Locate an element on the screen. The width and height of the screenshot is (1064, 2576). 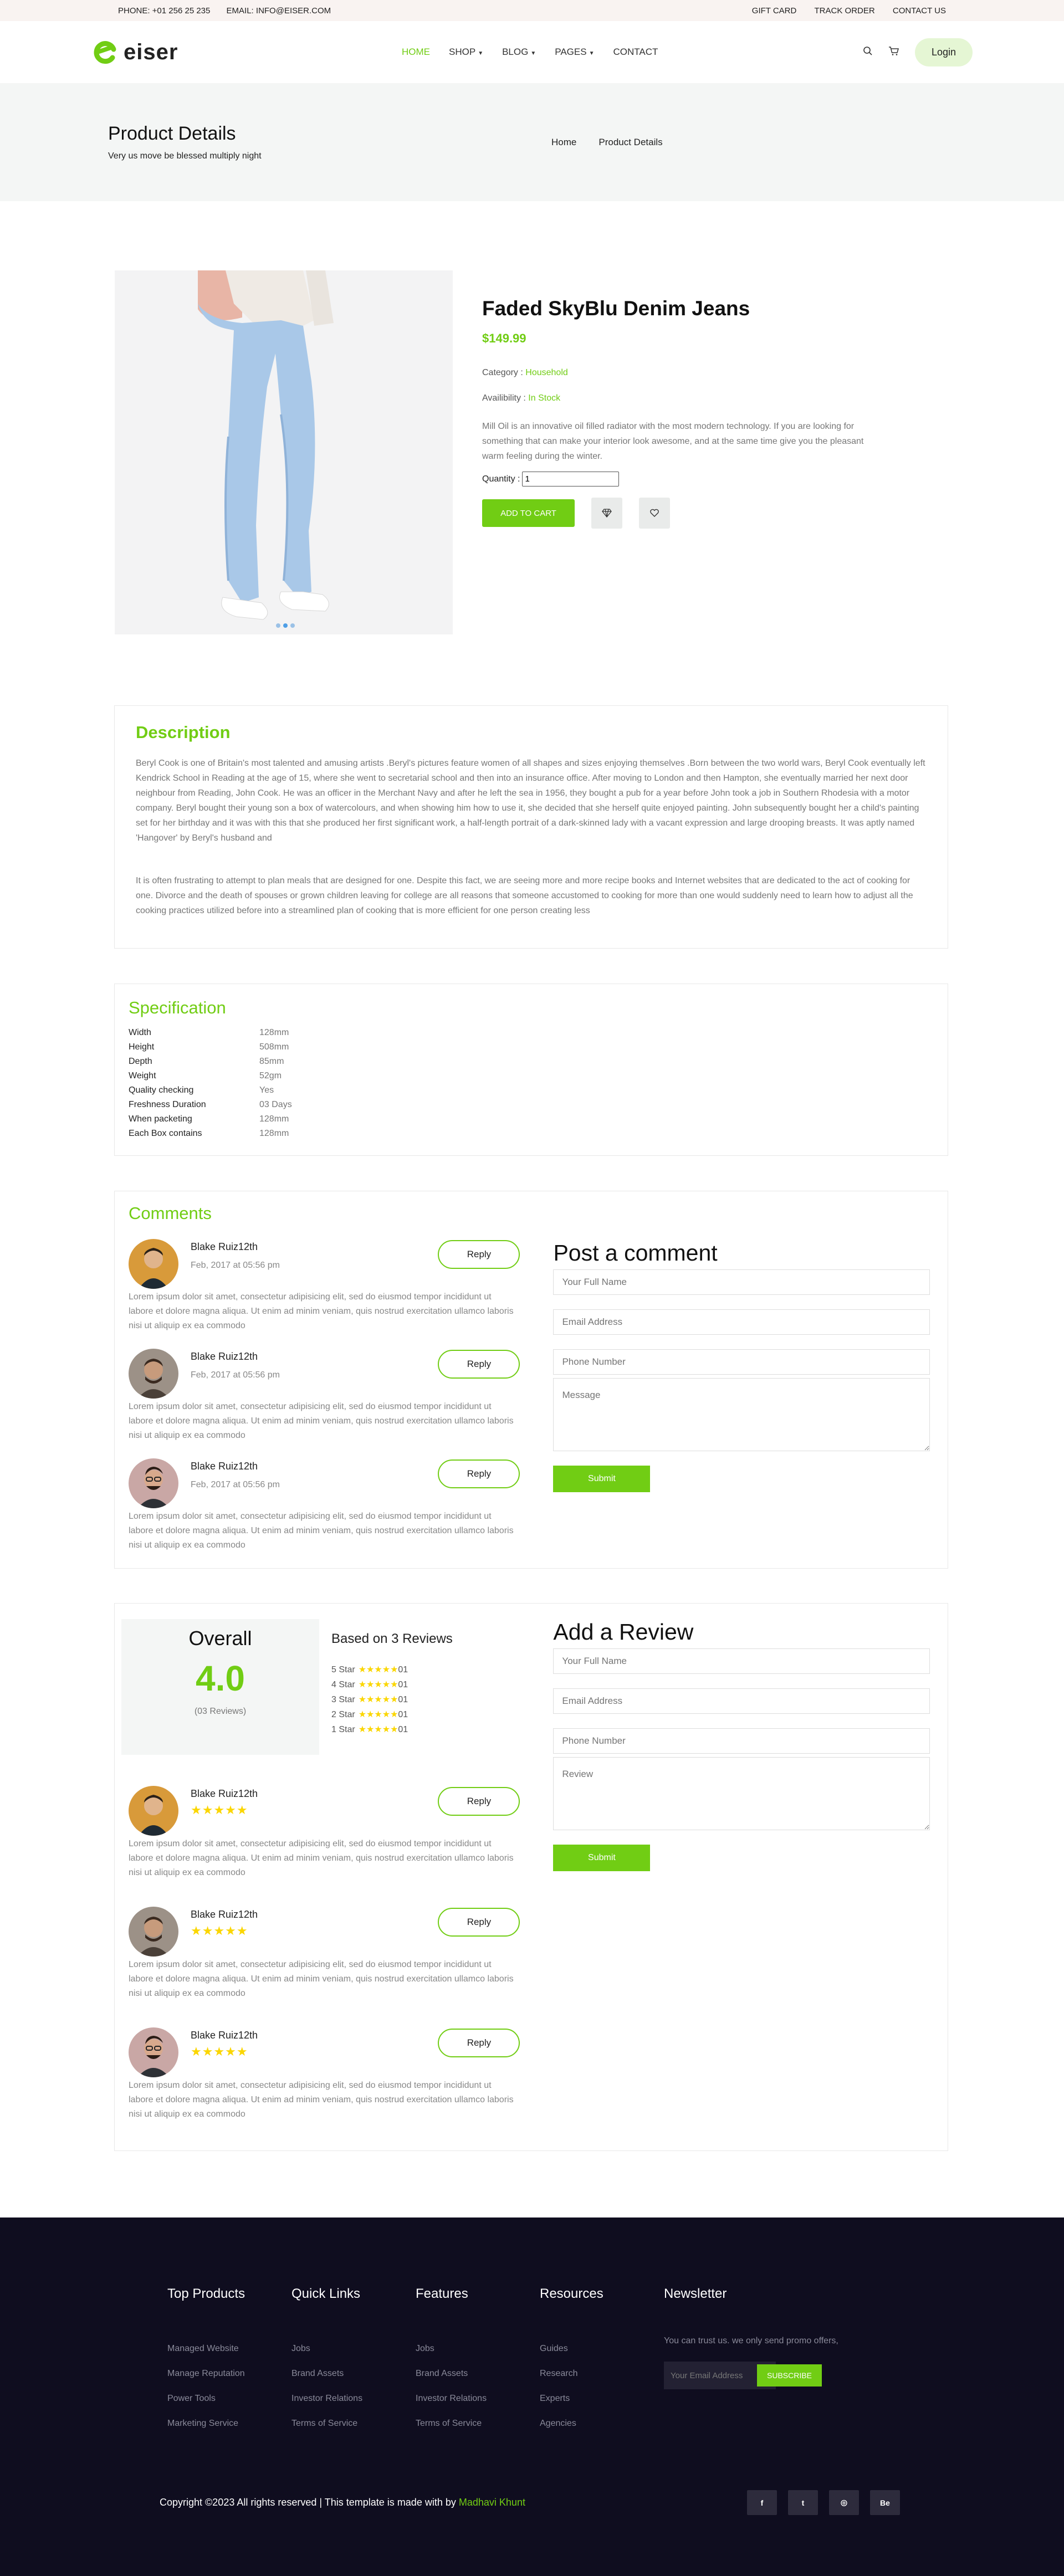
nav-shop-label: SHOP is located at coordinates (462, 52).